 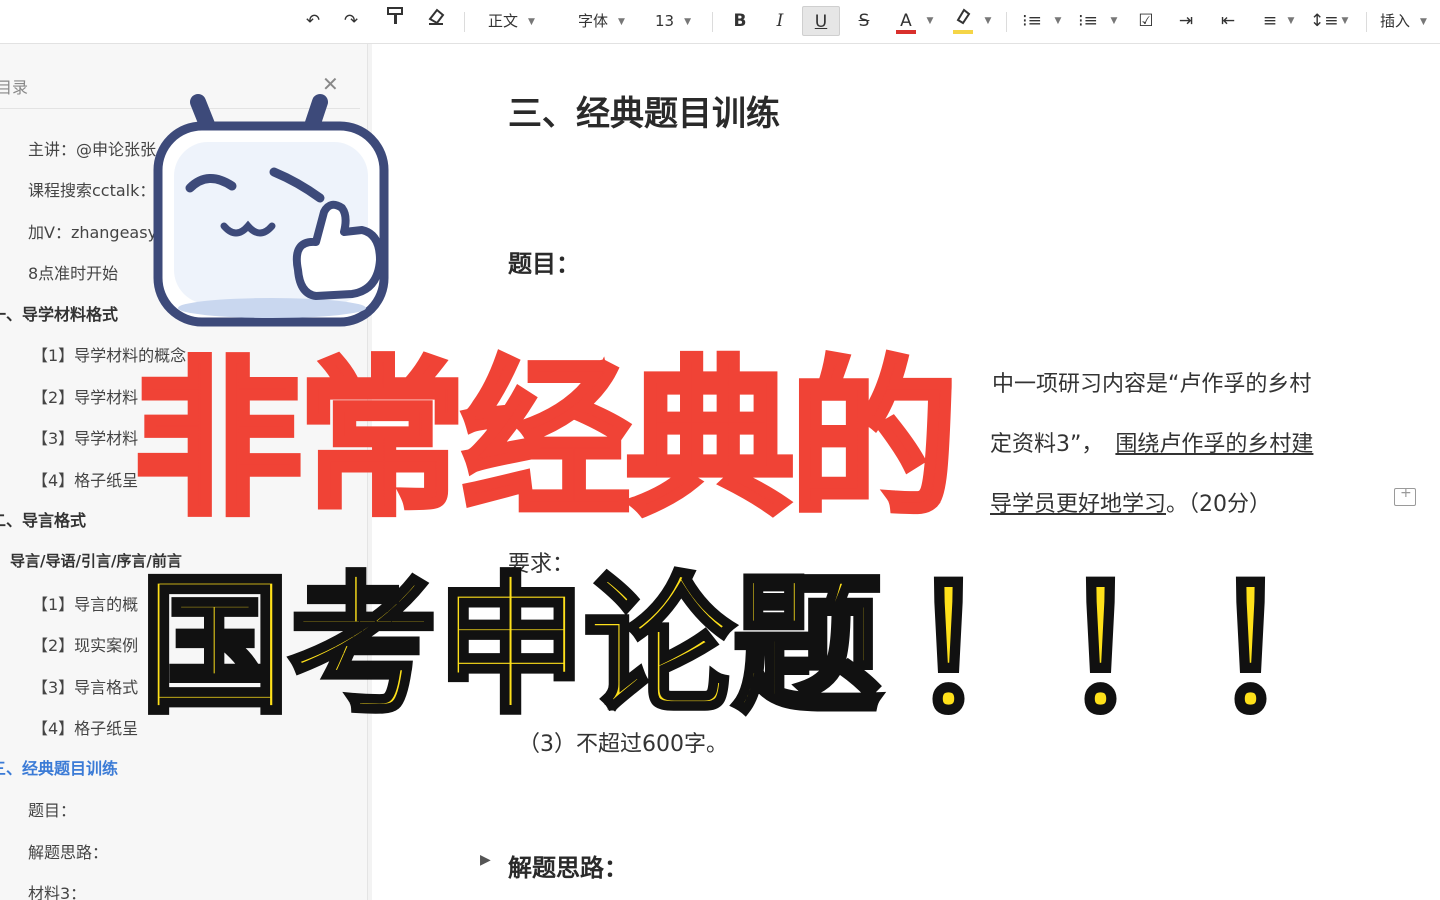 What do you see at coordinates (436, 21) in the screenshot?
I see `eraser-icon` at bounding box center [436, 21].